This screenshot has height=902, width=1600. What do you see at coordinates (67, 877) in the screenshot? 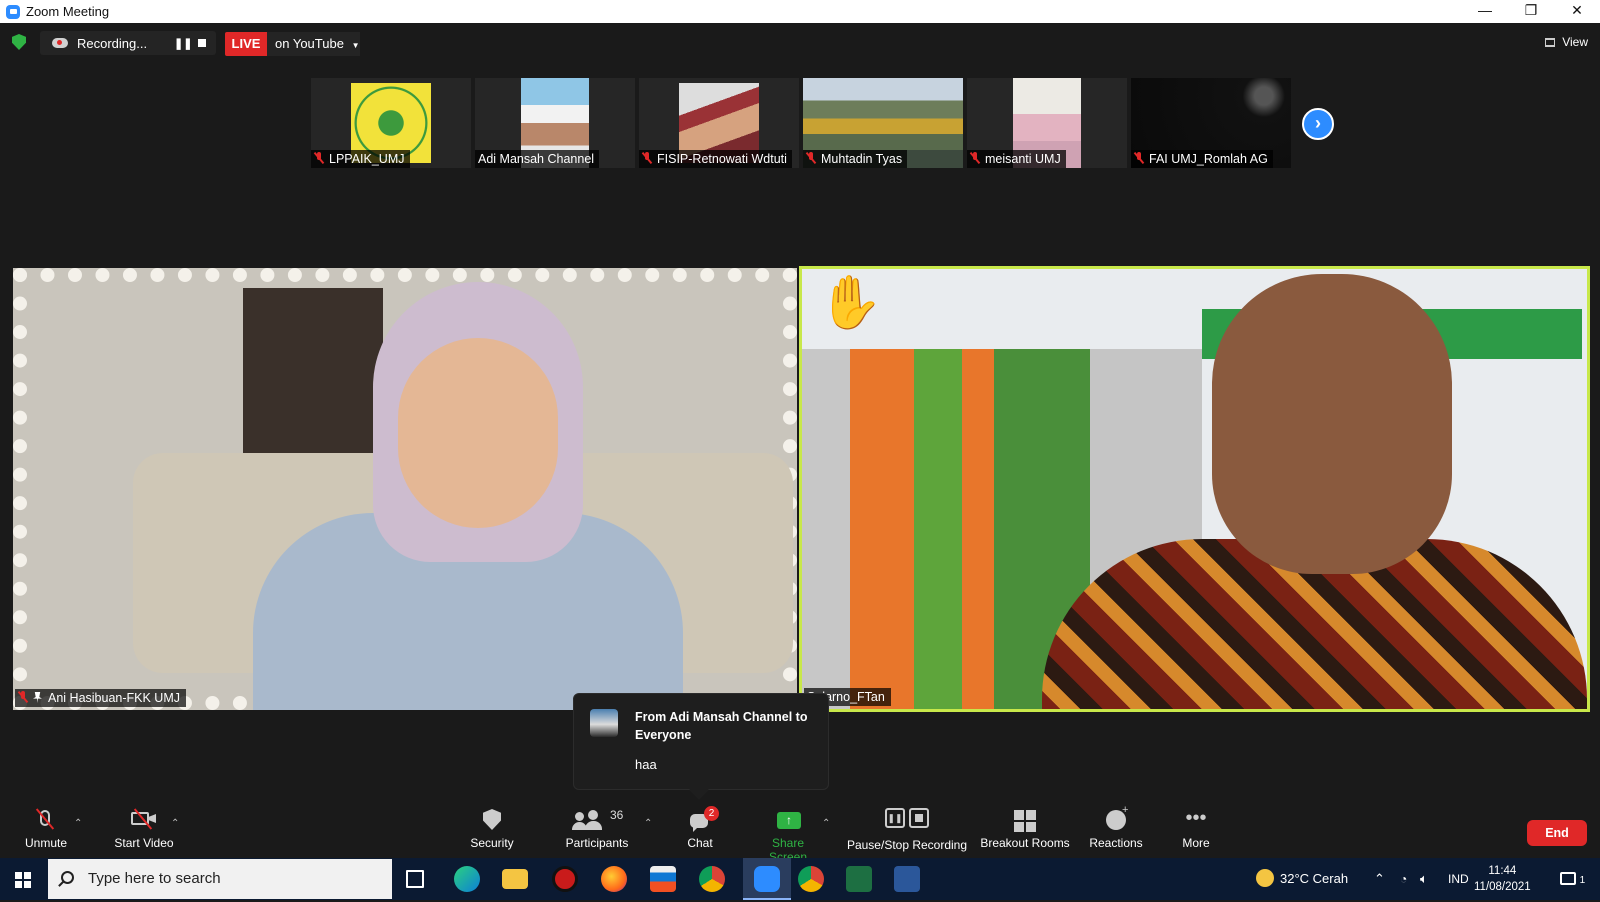
I see `search-icon` at bounding box center [67, 877].